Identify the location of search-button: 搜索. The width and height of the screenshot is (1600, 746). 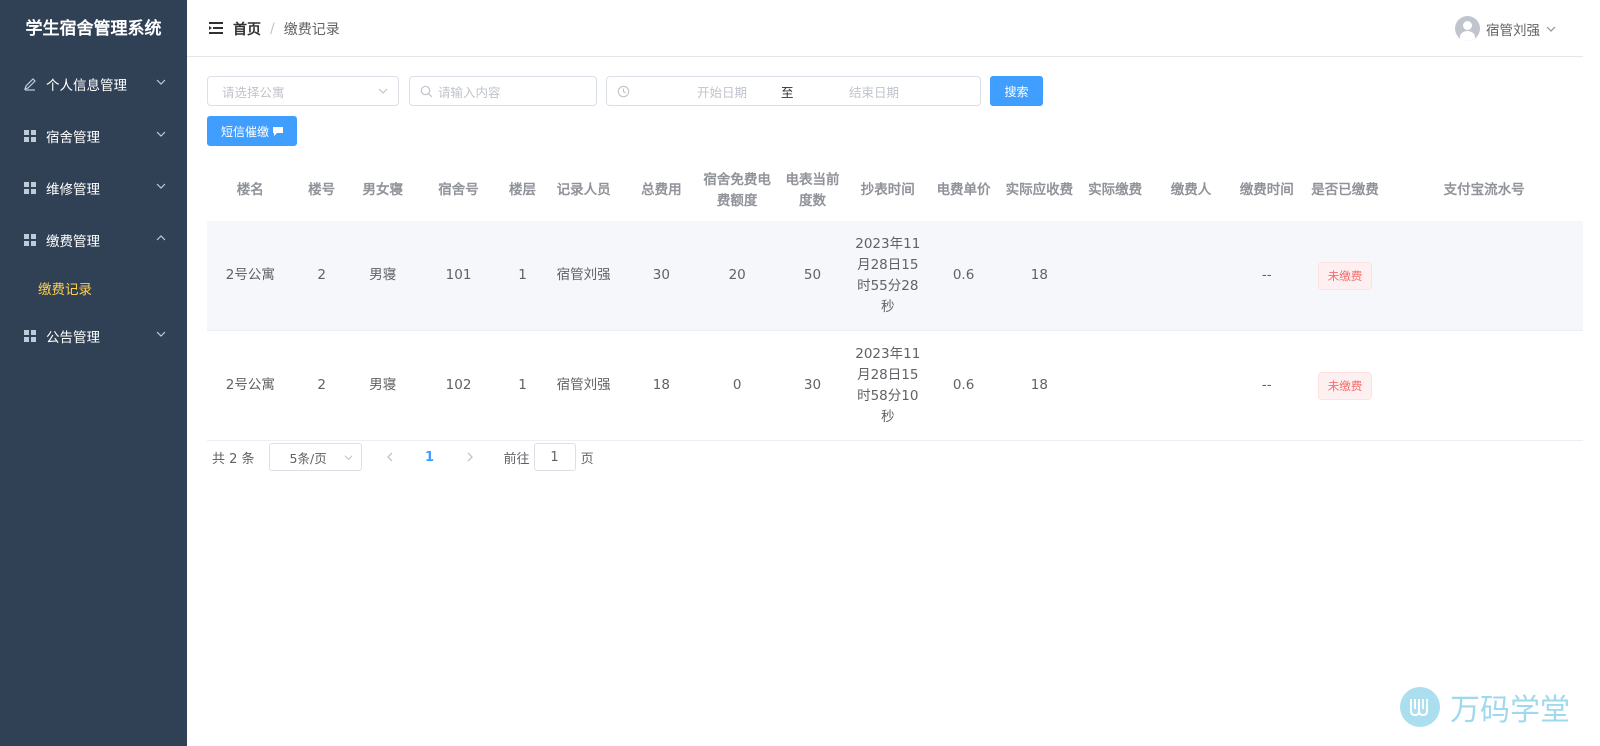
(1016, 91).